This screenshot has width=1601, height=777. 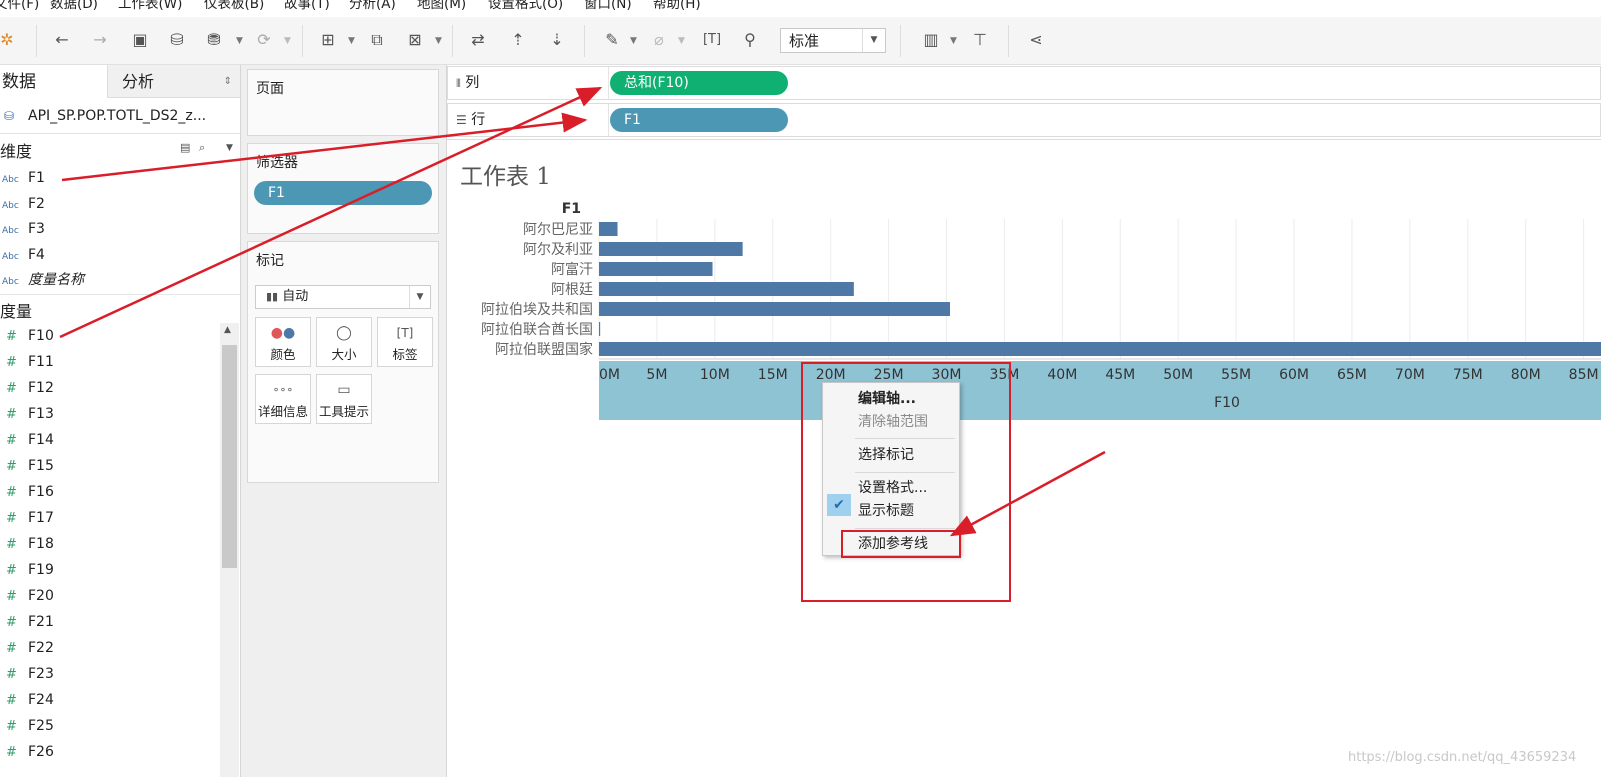 What do you see at coordinates (1462, 757) in the screenshot?
I see `watermark: https://blog.csdn.net/qq_43659234` at bounding box center [1462, 757].